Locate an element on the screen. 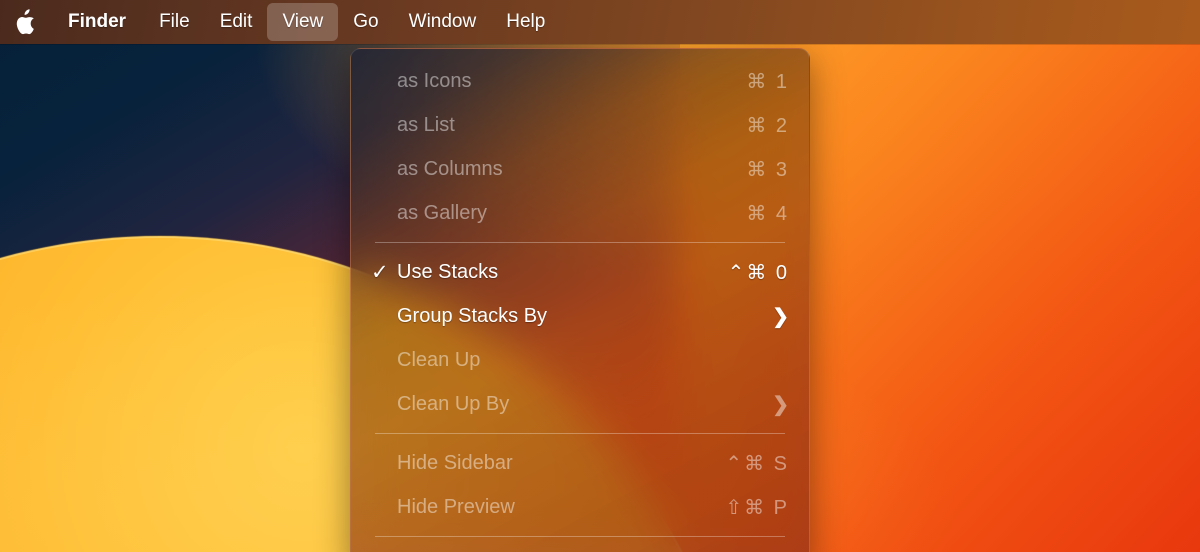 The image size is (1200, 552). menu-bar-item-window: Window is located at coordinates (443, 22).